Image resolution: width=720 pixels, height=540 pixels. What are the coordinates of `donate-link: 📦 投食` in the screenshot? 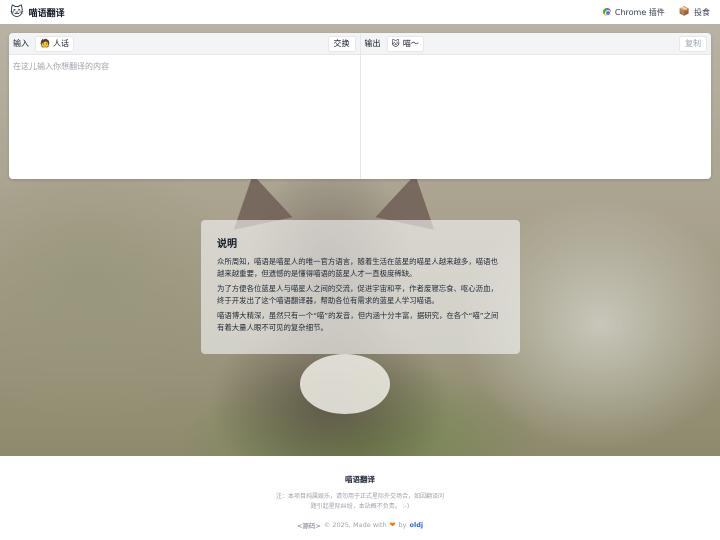 It's located at (694, 12).